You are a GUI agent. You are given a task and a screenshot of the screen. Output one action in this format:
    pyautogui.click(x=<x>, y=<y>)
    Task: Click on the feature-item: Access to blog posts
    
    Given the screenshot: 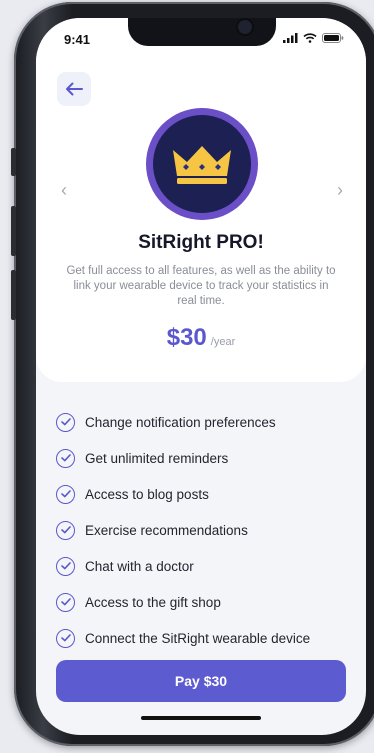 What is the action you would take?
    pyautogui.click(x=206, y=494)
    